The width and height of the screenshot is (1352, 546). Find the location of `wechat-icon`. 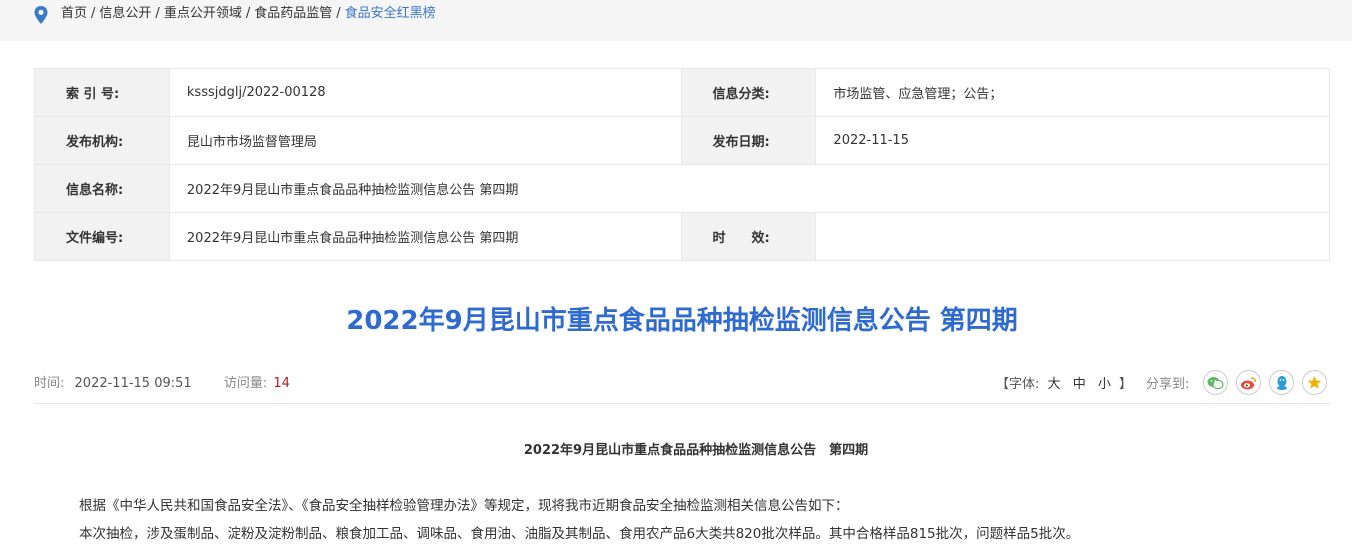

wechat-icon is located at coordinates (1215, 382).